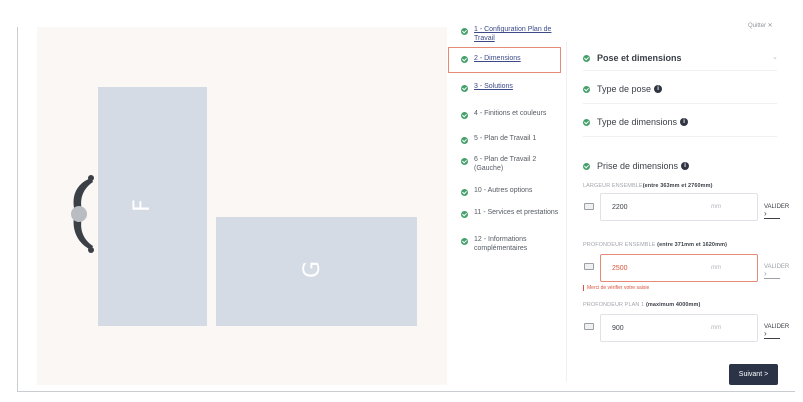 The image size is (803, 402). I want to click on step-item-plan-2: 6 - Plan de Travail 2 (Gauche), so click(508, 164).